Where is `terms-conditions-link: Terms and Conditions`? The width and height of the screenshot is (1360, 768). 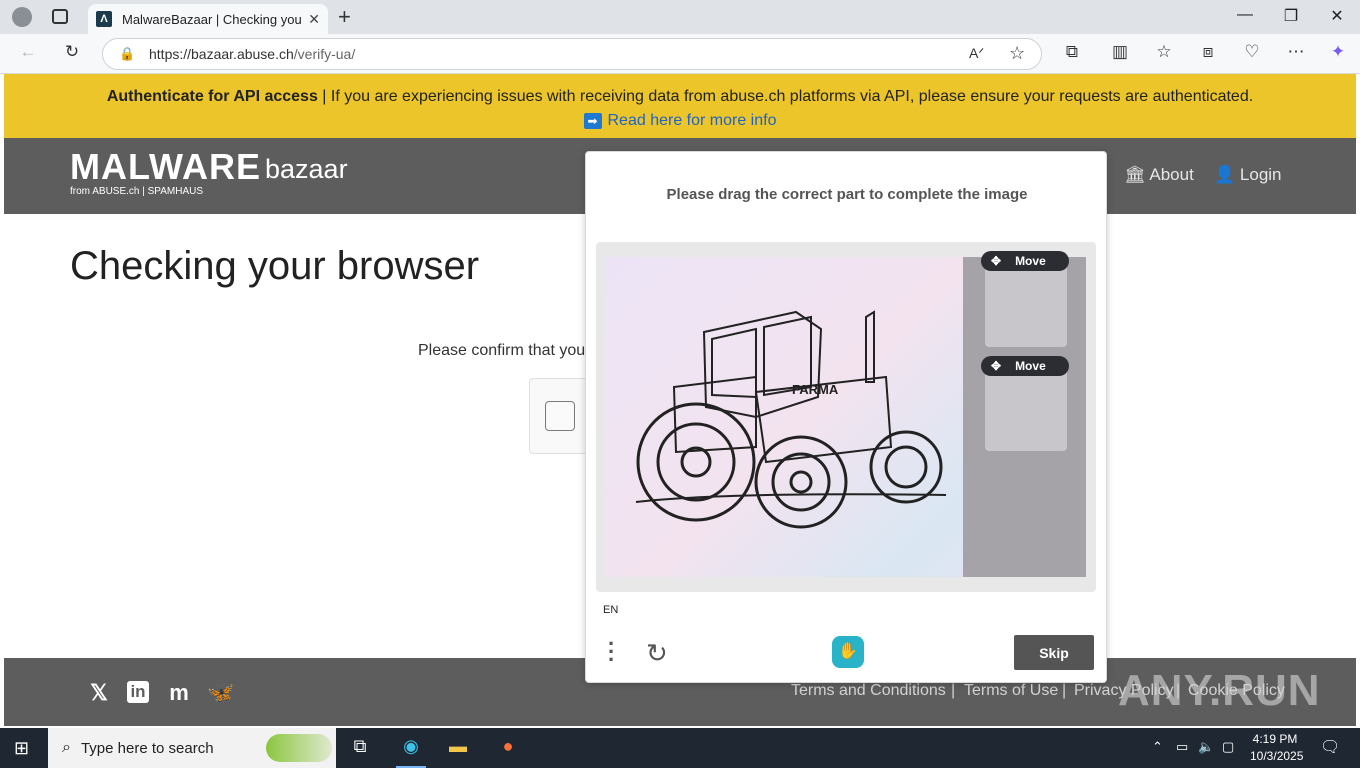
terms-conditions-link: Terms and Conditions is located at coordinates (868, 691).